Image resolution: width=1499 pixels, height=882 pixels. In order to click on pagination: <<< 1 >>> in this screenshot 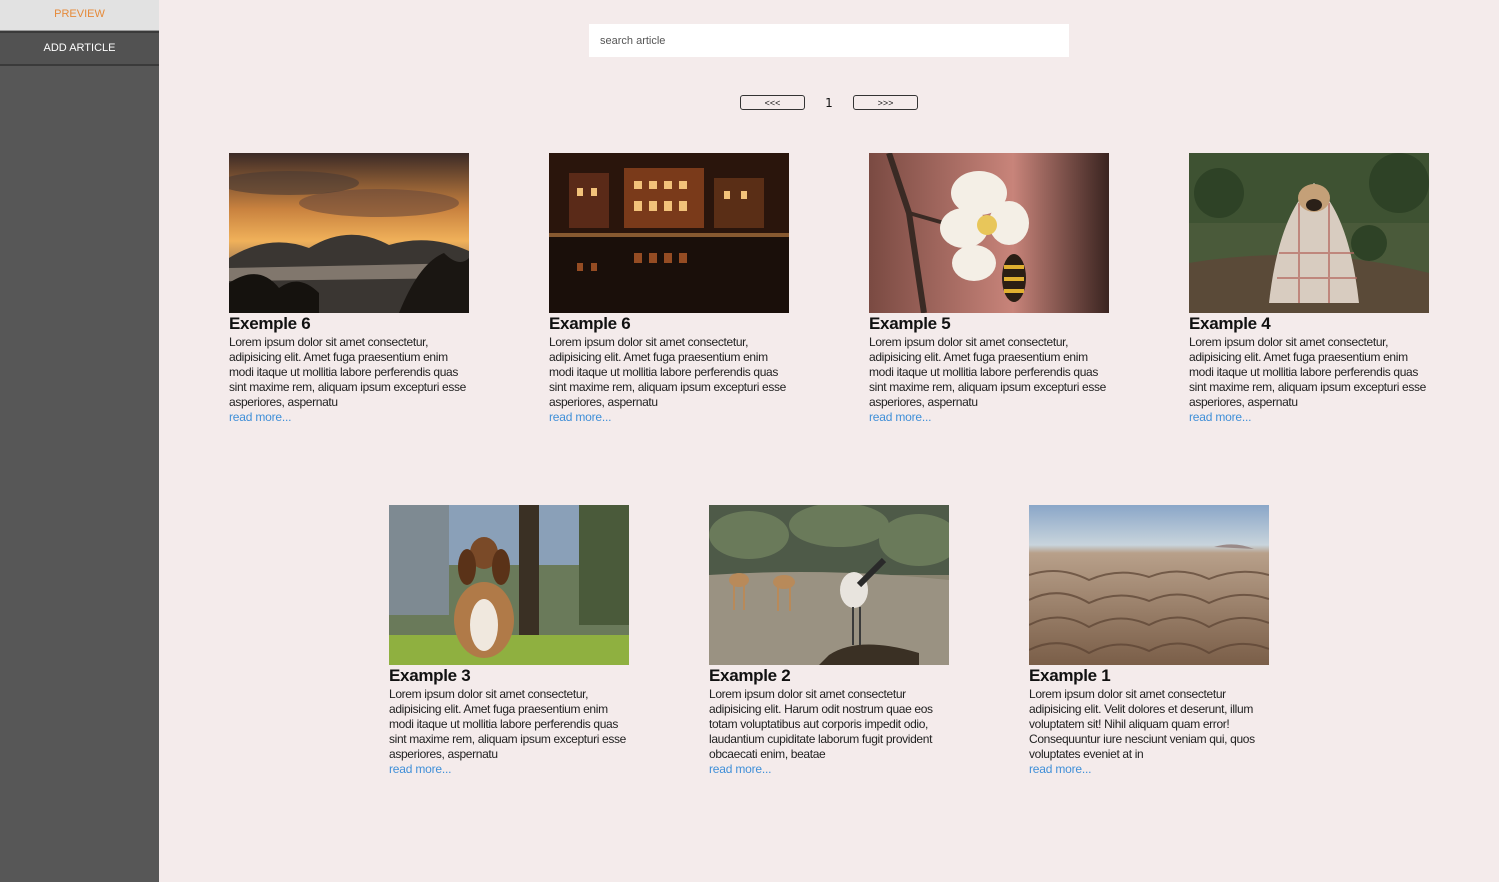, I will do `click(829, 102)`.